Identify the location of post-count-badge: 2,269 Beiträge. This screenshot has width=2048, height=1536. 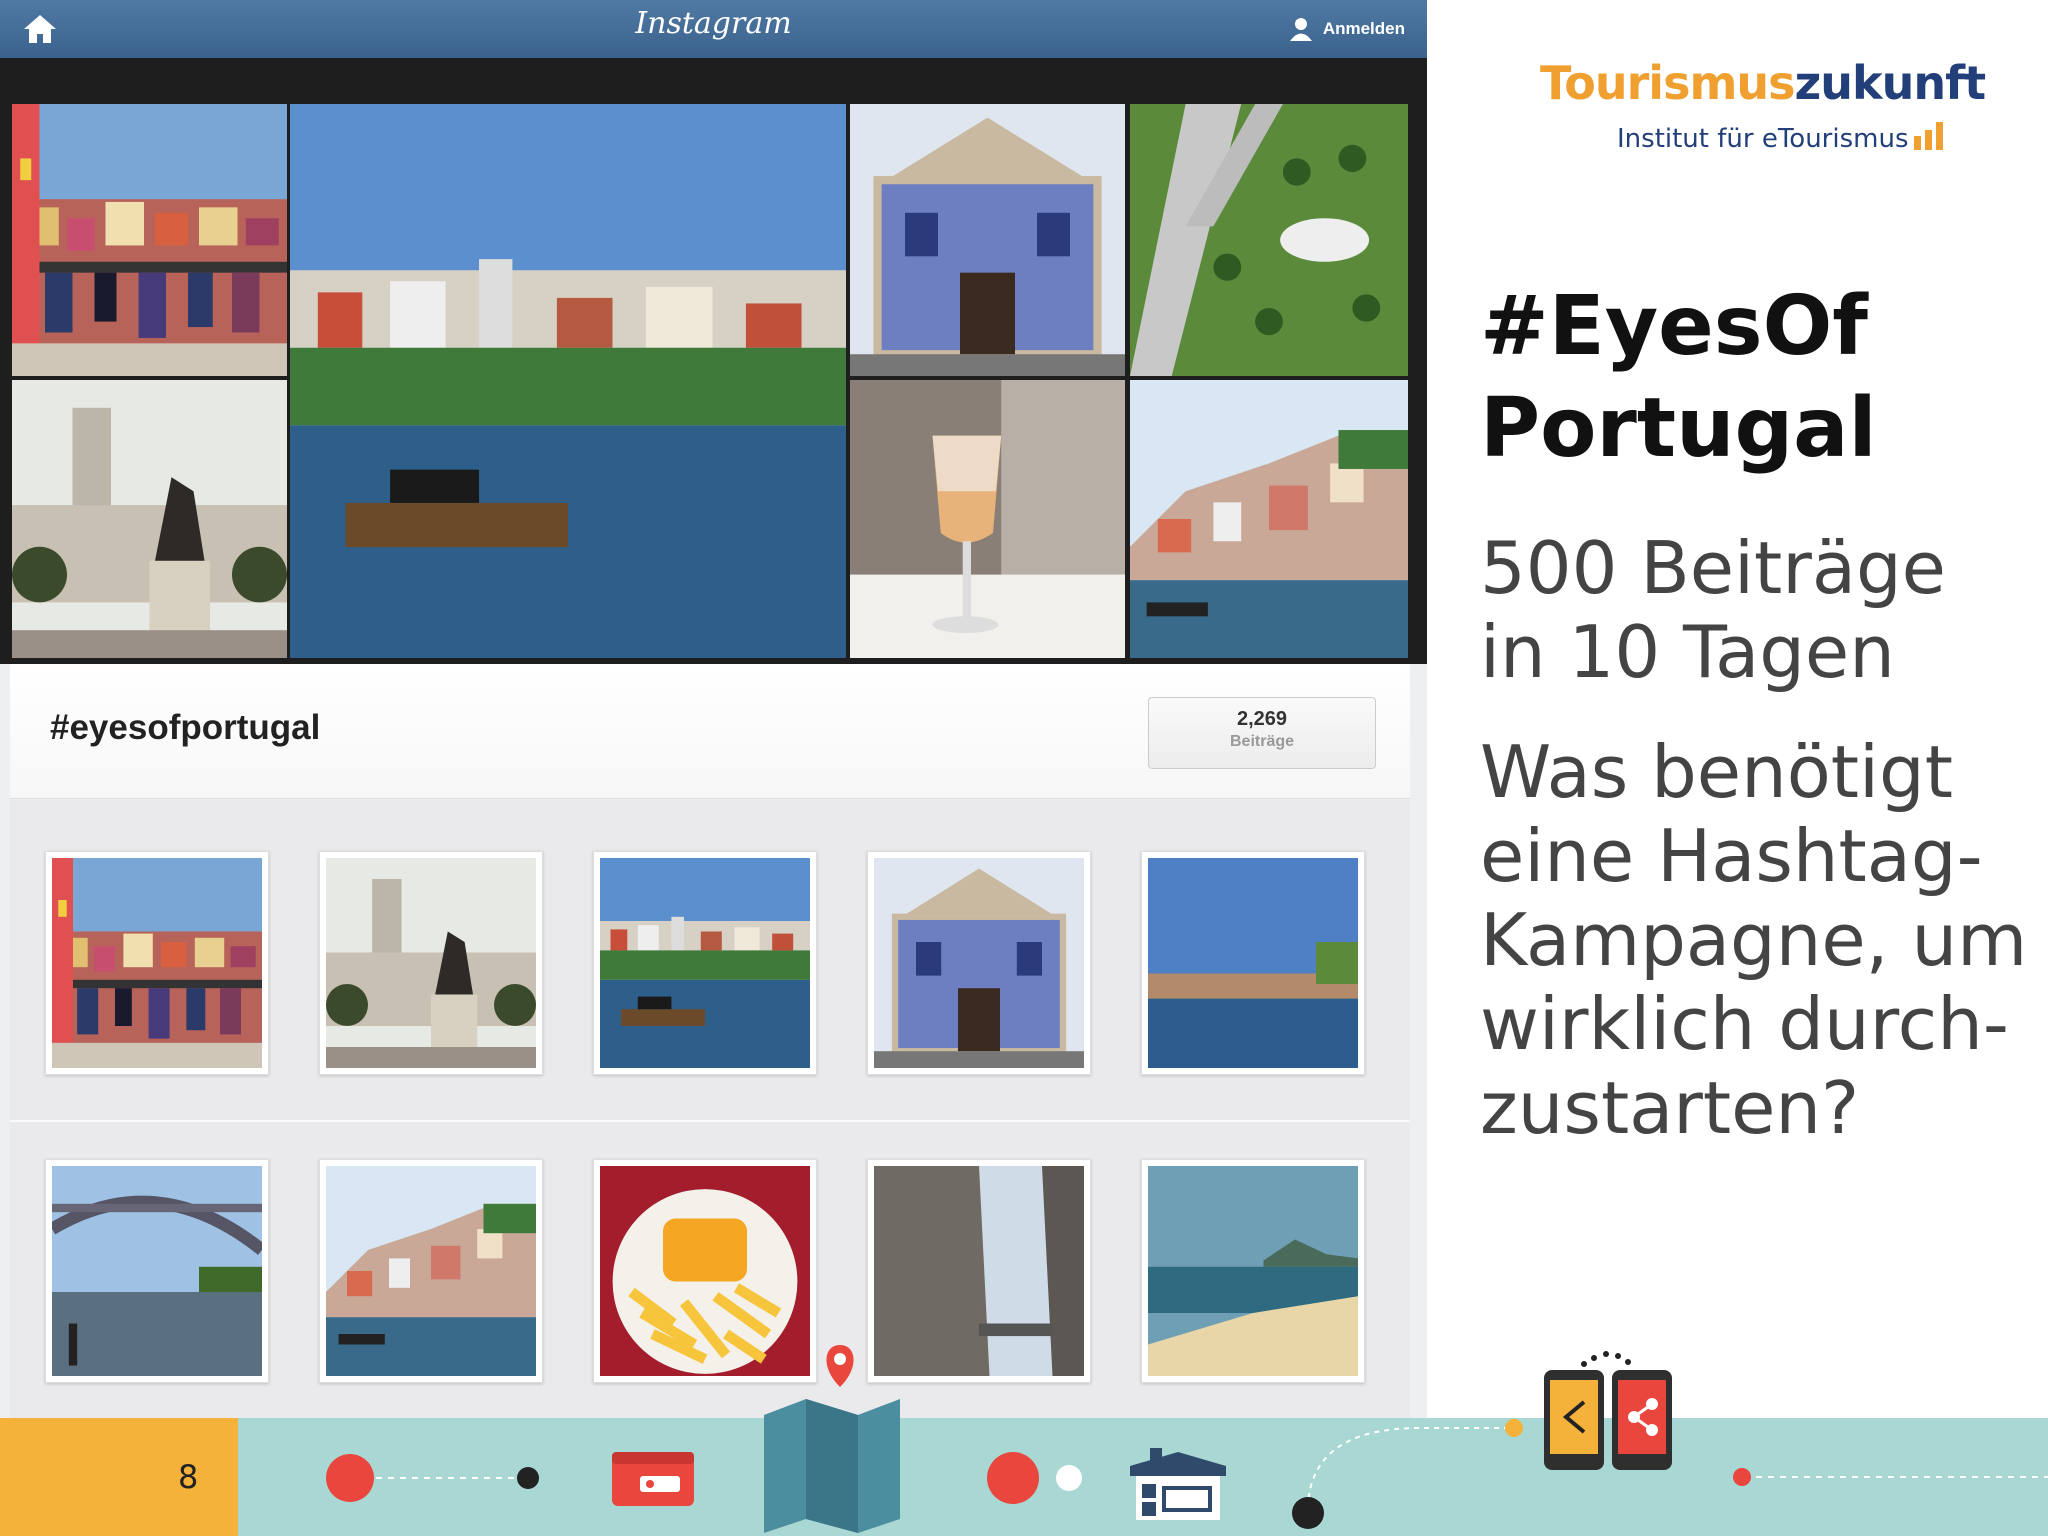
(1262, 733).